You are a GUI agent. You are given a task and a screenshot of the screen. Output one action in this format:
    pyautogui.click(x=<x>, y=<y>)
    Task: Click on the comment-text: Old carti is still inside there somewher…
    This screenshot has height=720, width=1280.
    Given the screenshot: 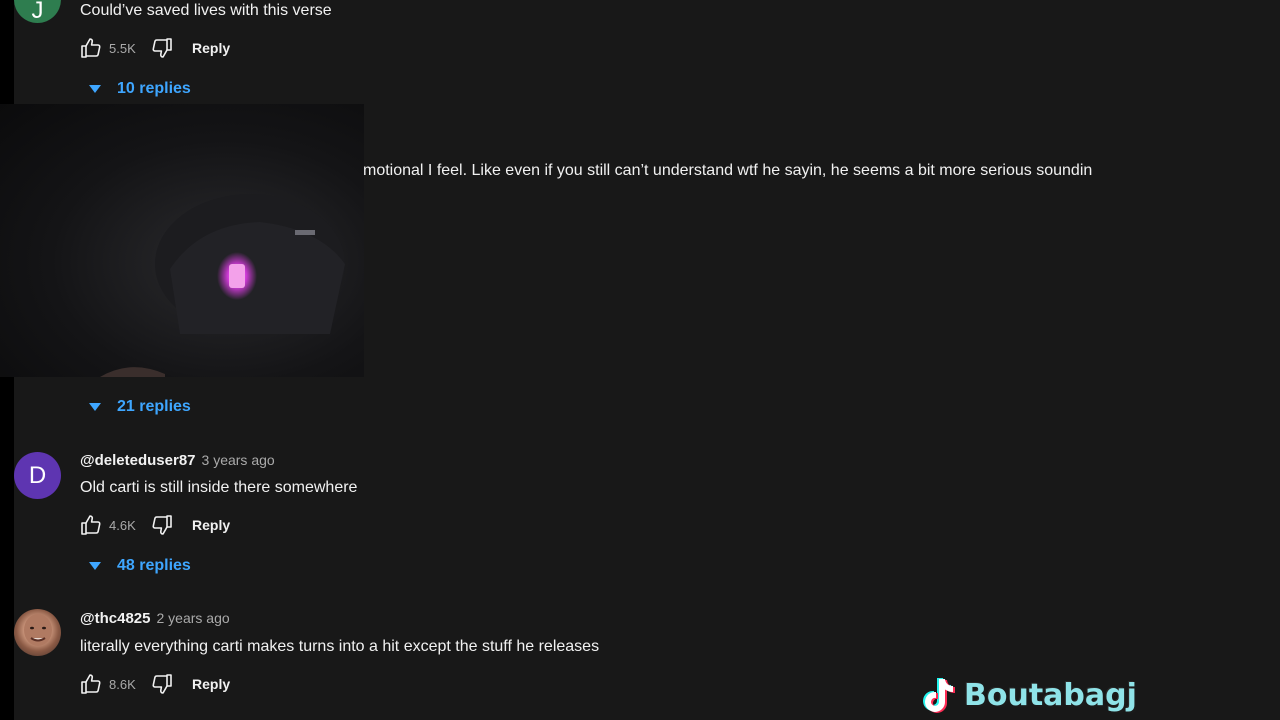 What is the action you would take?
    pyautogui.click(x=219, y=487)
    